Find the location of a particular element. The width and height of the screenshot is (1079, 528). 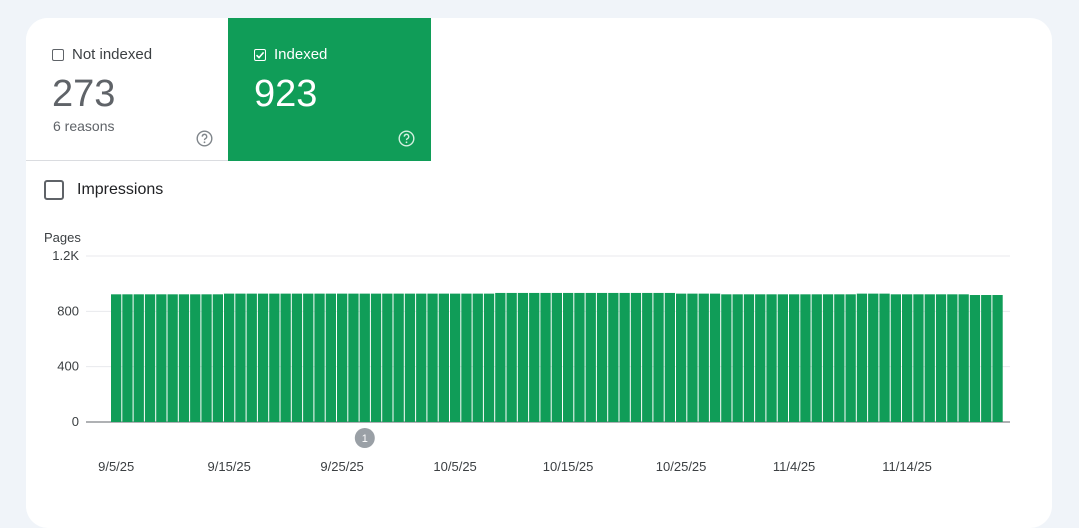

x-tick-label: 11/14/25 is located at coordinates (907, 466).